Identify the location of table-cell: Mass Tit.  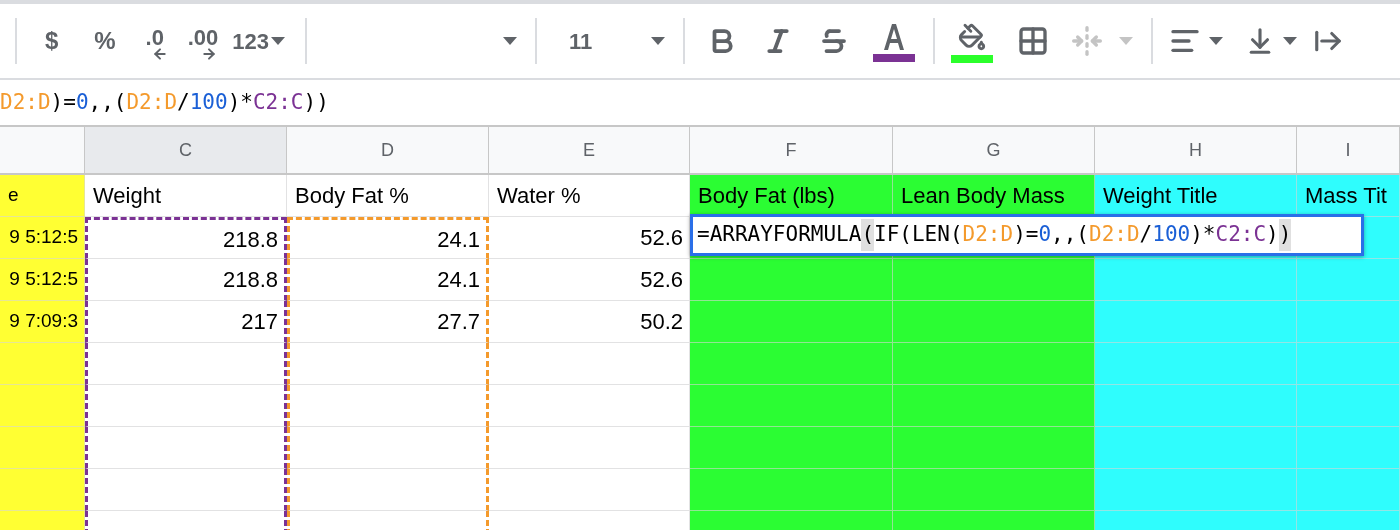
(1348, 196).